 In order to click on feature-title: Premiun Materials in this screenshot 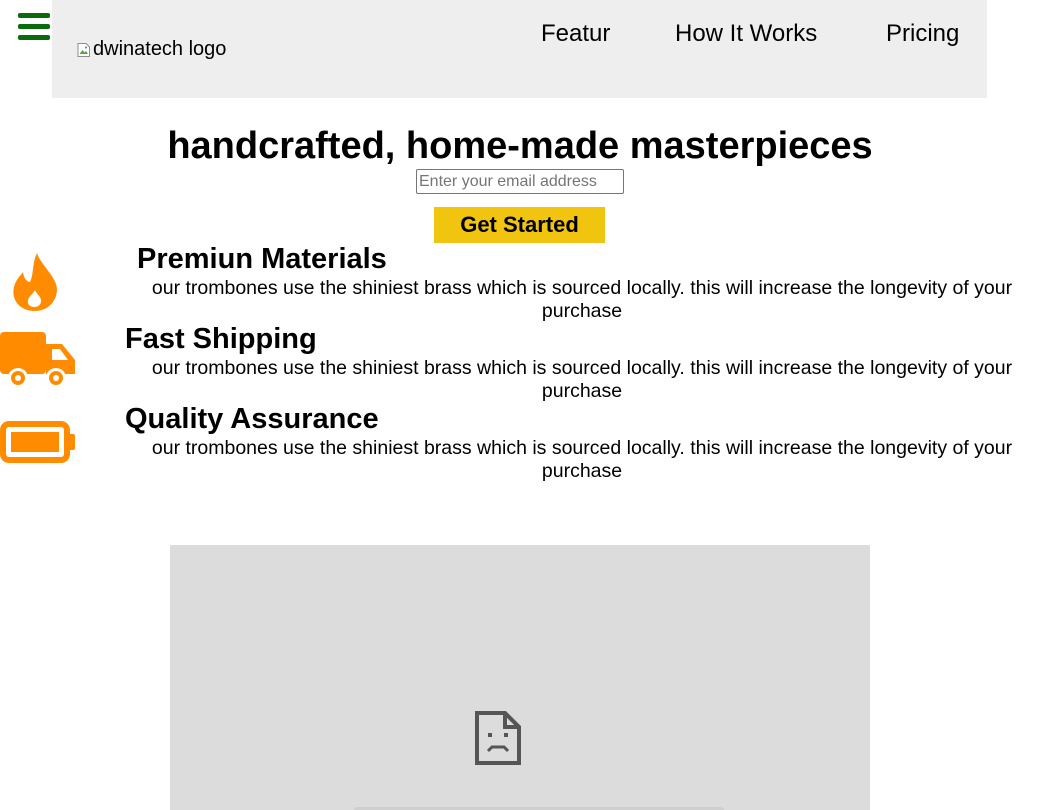, I will do `click(262, 259)`.